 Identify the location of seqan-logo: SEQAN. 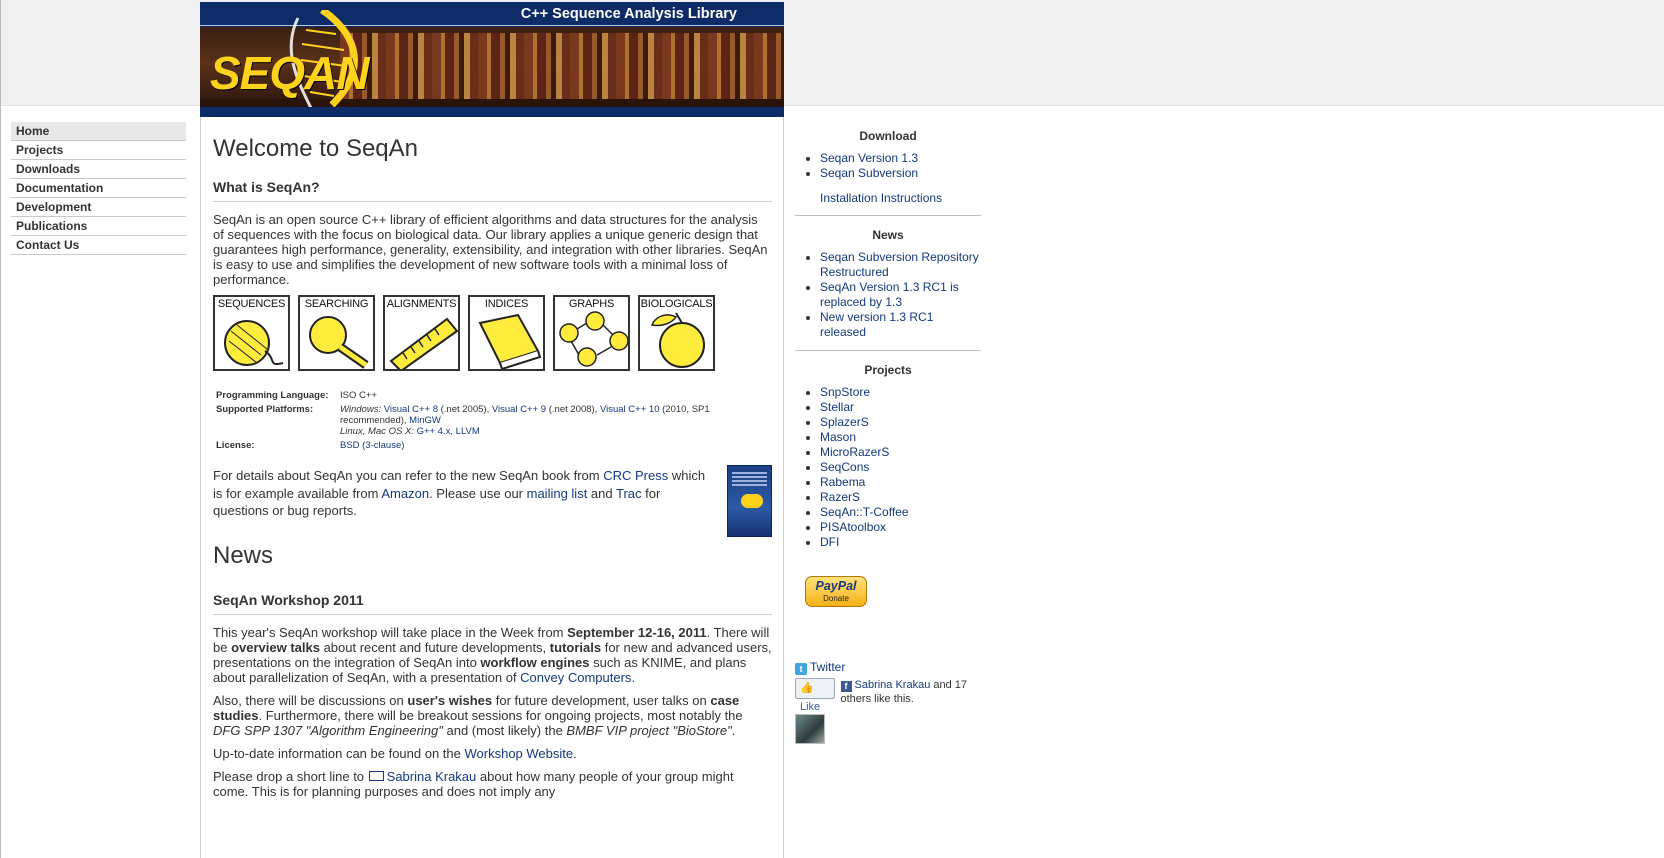
(287, 61).